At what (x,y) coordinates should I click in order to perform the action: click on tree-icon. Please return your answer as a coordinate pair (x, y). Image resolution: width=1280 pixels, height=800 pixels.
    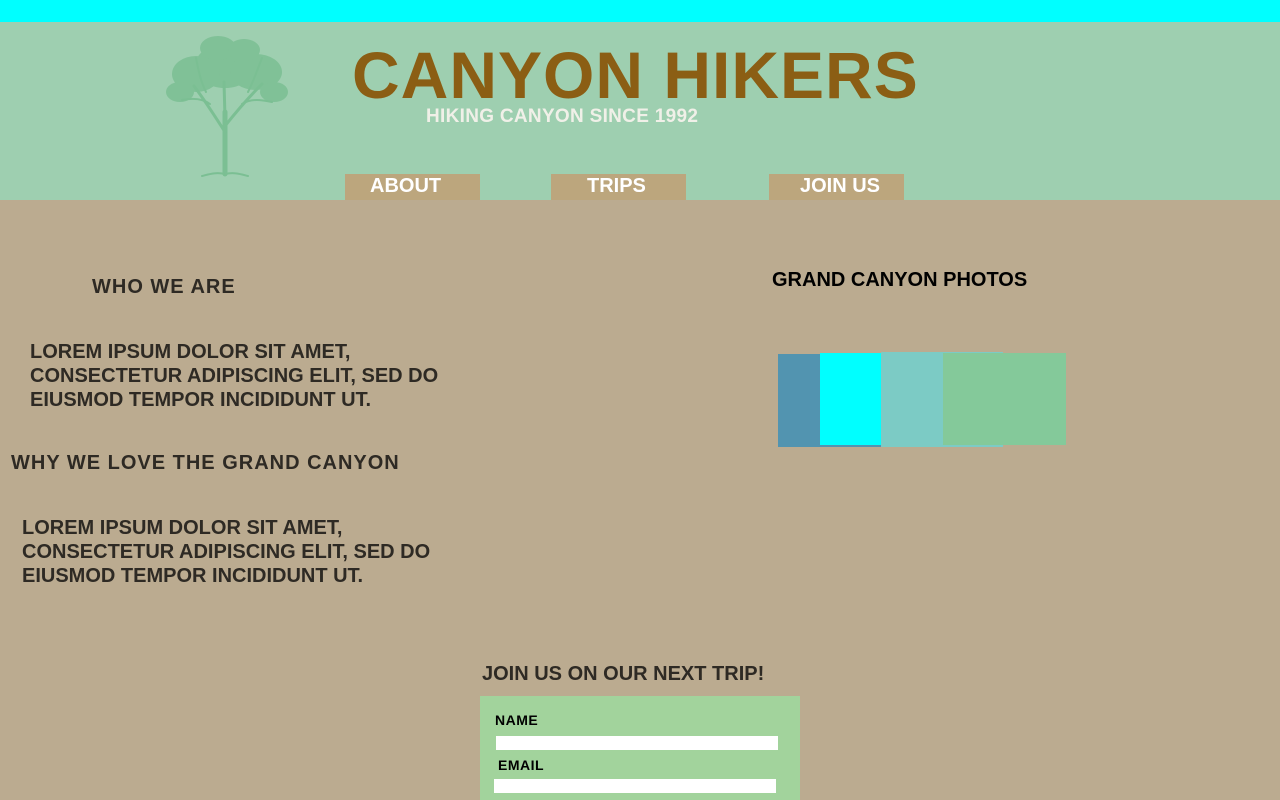
    Looking at the image, I should click on (227, 106).